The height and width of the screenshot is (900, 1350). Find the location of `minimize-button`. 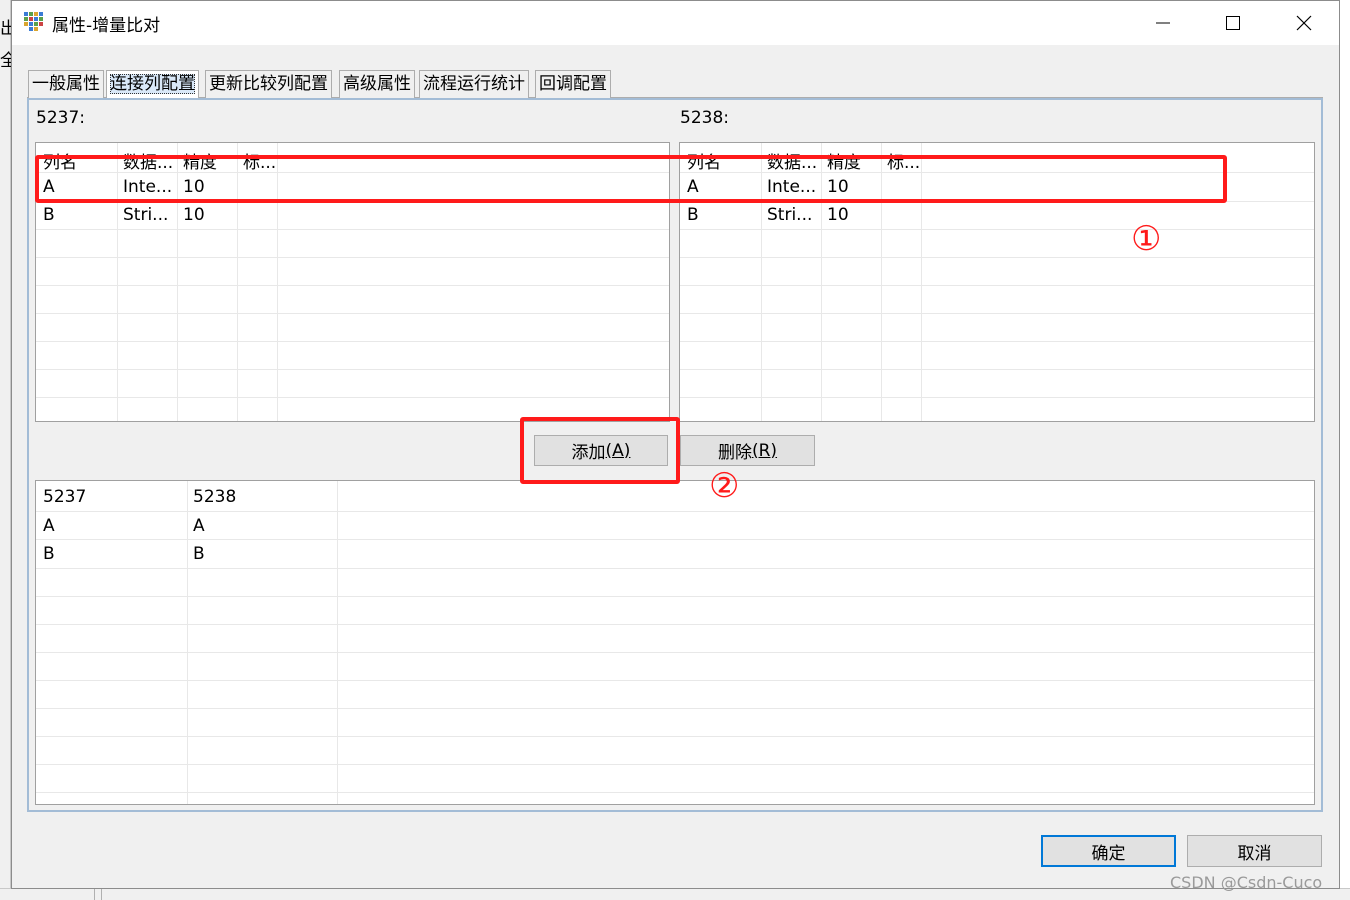

minimize-button is located at coordinates (1163, 23).